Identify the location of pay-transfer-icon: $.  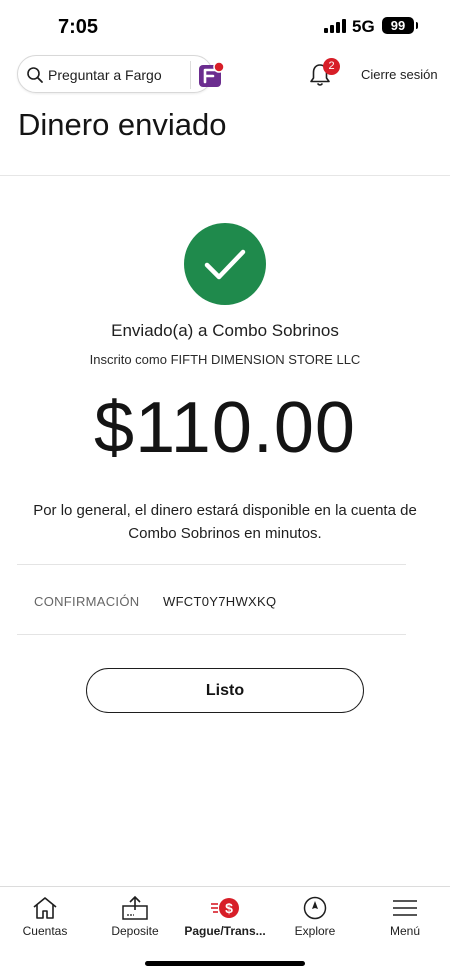
(225, 908).